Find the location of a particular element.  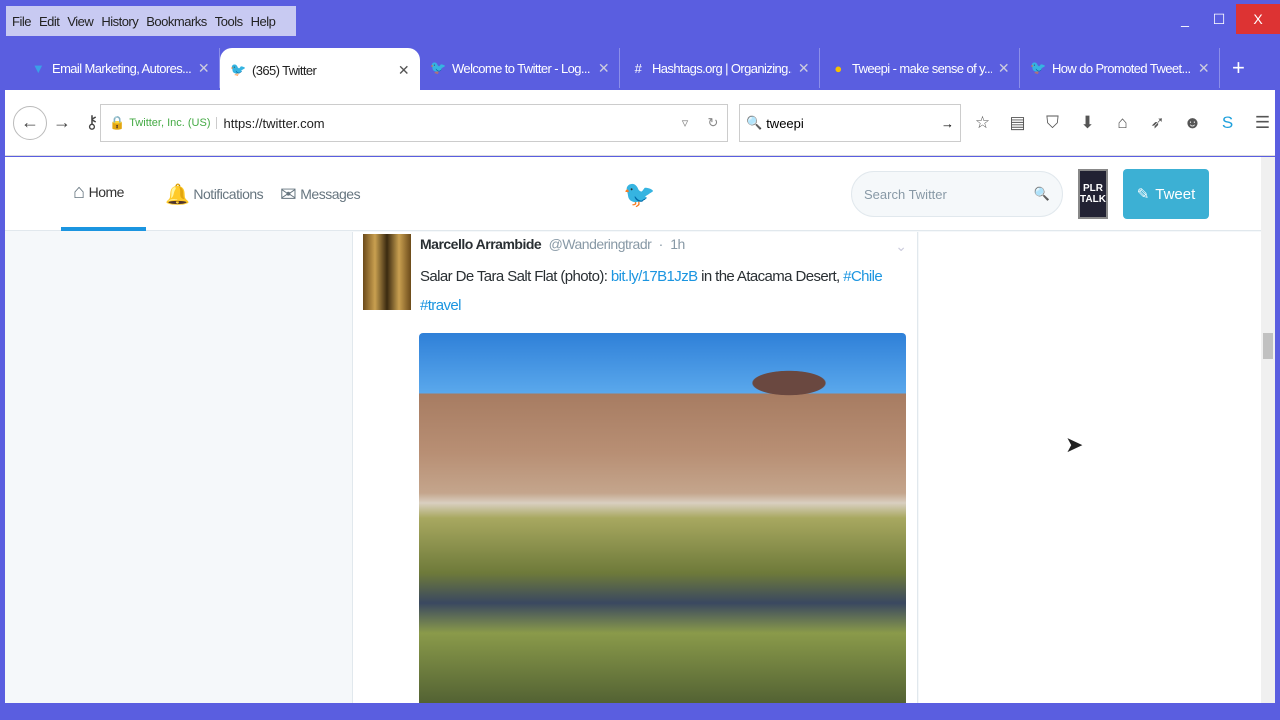

url-text: https://twitter.com is located at coordinates (447, 123).